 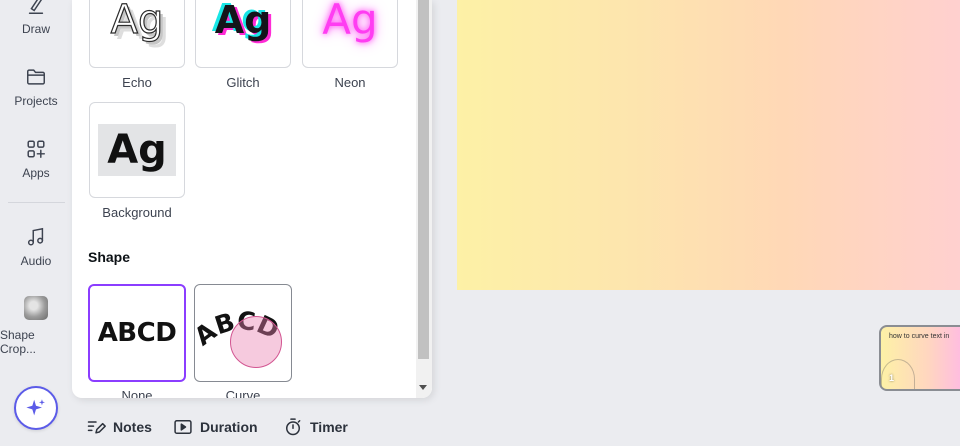 I want to click on curve-handle-circle, so click(x=256, y=342).